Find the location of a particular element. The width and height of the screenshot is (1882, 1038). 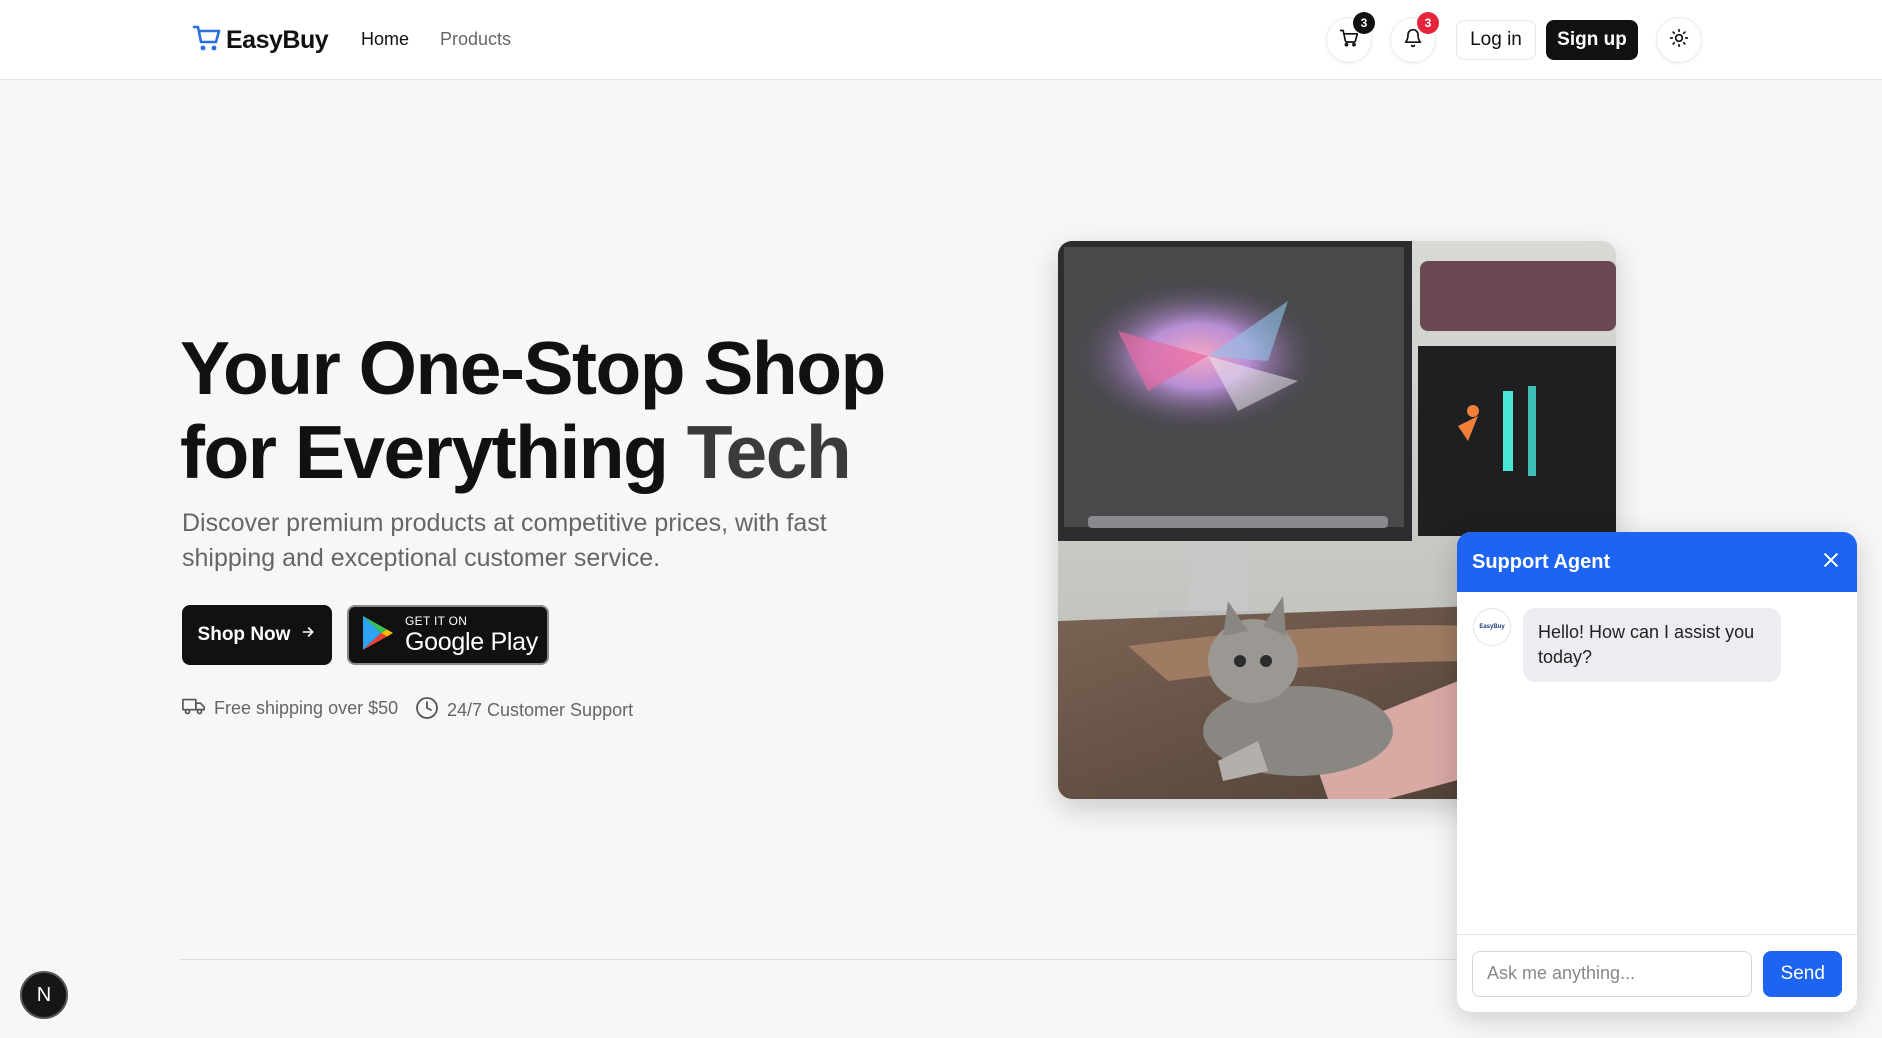

chat-input is located at coordinates (1612, 973).